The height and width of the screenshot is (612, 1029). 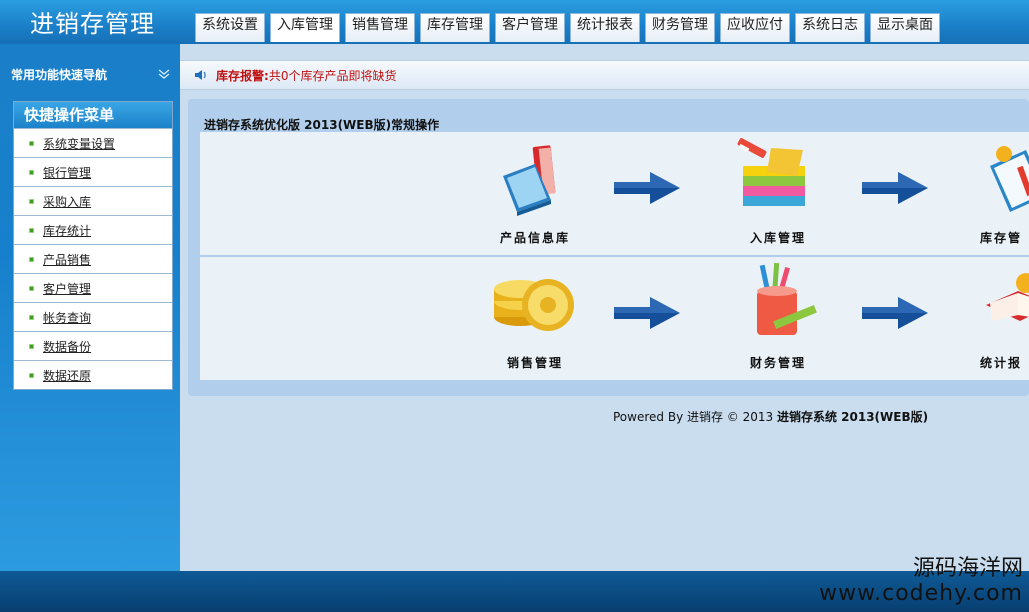 I want to click on watermark: 源码海洋网 www.codehy.com, so click(x=921, y=581).